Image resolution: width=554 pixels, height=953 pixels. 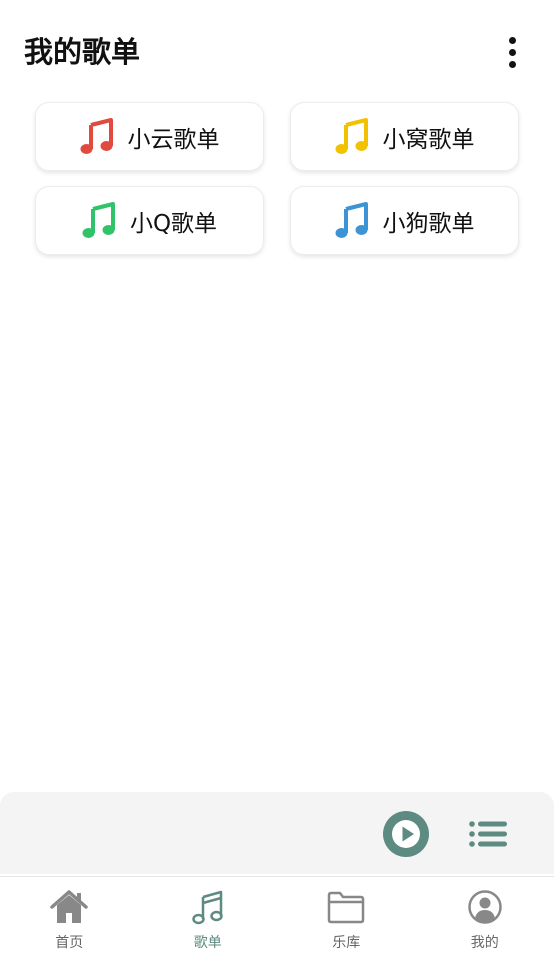 I want to click on playlist-queue-icon, so click(x=488, y=834).